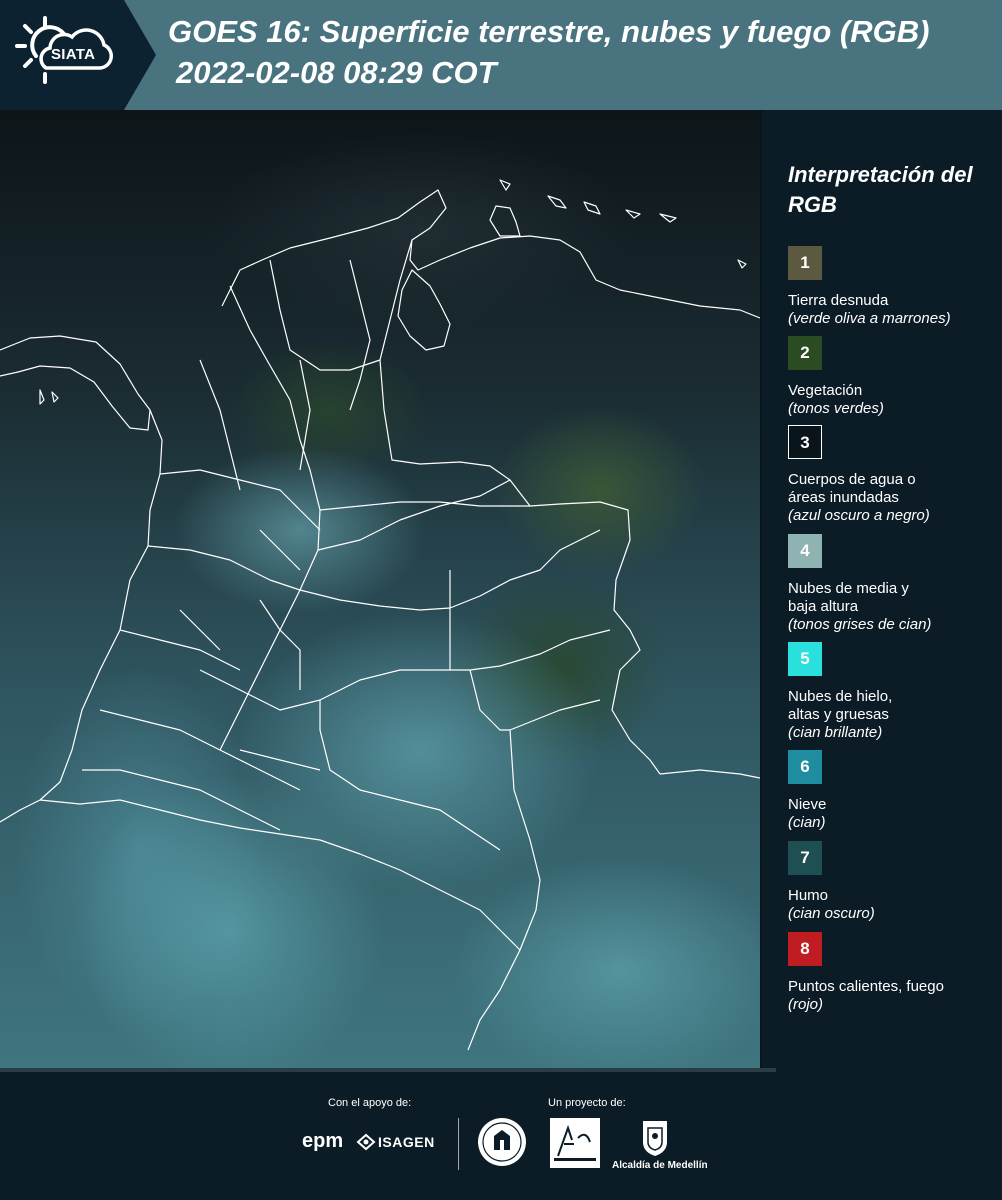 This screenshot has height=1200, width=1002. What do you see at coordinates (806, 1004) in the screenshot?
I see `legend-item-note: (rojo)` at bounding box center [806, 1004].